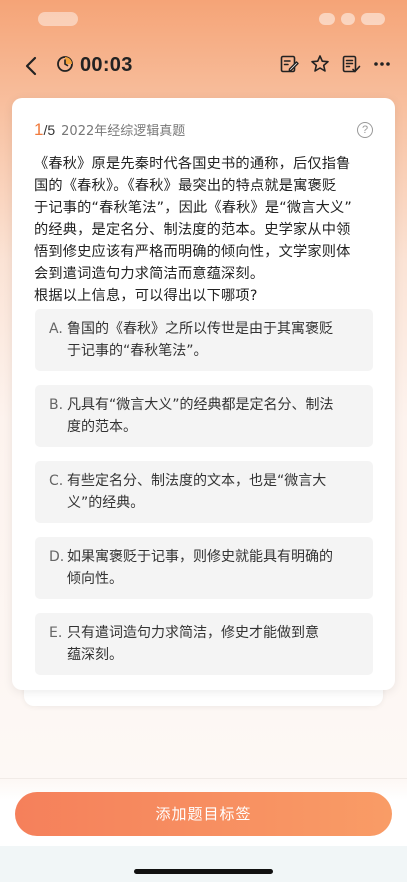  What do you see at coordinates (212, 420) in the screenshot?
I see `option-text: 凡具有“微言大义”的经典都是定名分、制法 度的范本。` at bounding box center [212, 420].